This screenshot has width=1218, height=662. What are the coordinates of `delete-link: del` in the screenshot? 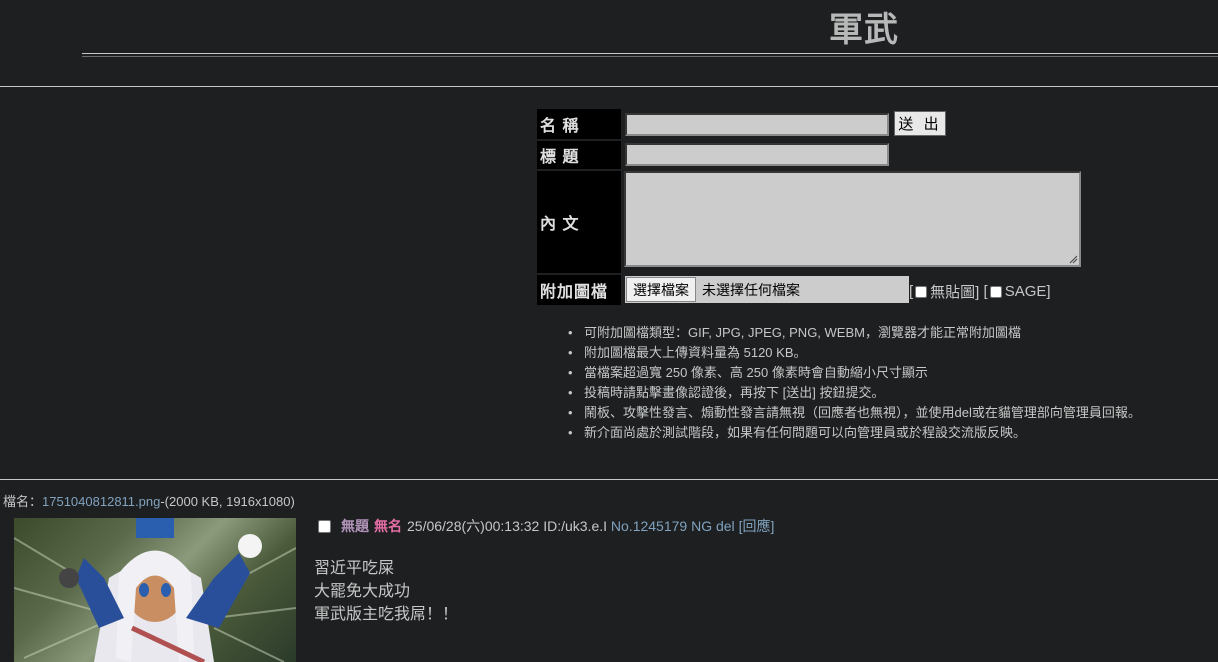 It's located at (725, 526).